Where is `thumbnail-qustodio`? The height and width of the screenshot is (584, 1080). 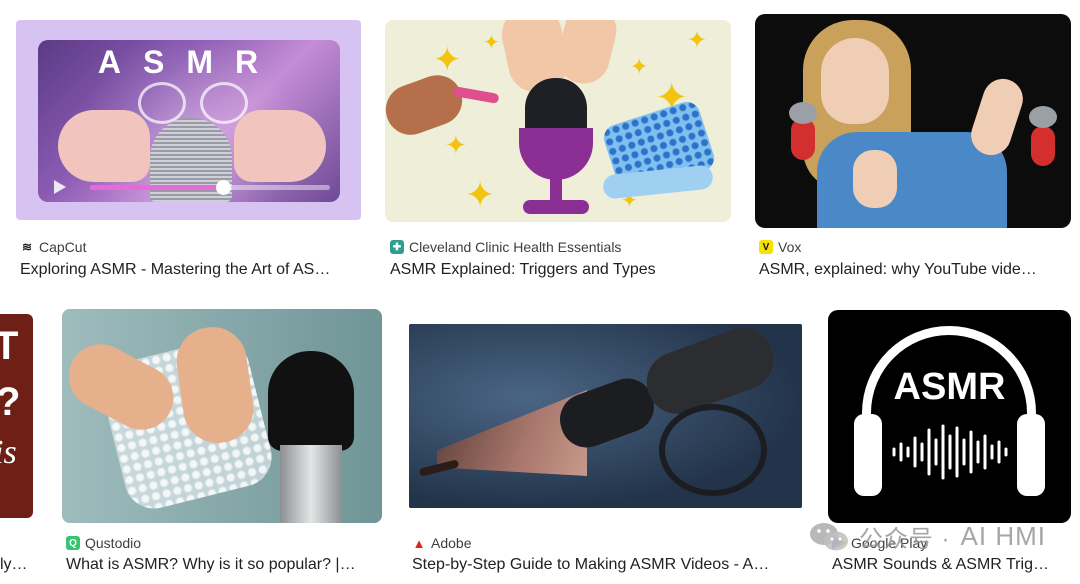
thumbnail-qustodio is located at coordinates (222, 416).